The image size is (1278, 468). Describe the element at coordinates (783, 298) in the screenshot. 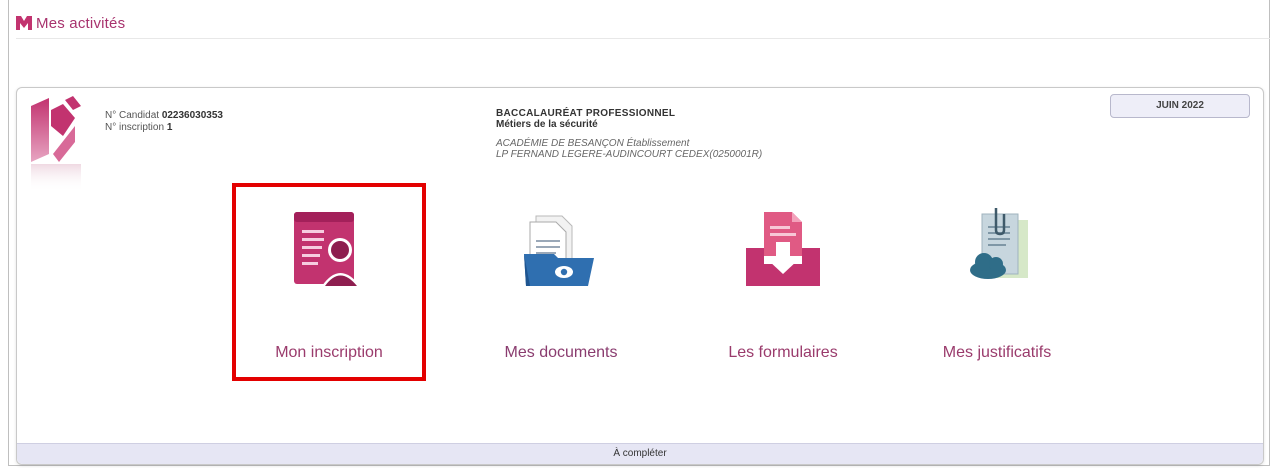

I see `tile-les-formulaires: Les formulaires` at that location.